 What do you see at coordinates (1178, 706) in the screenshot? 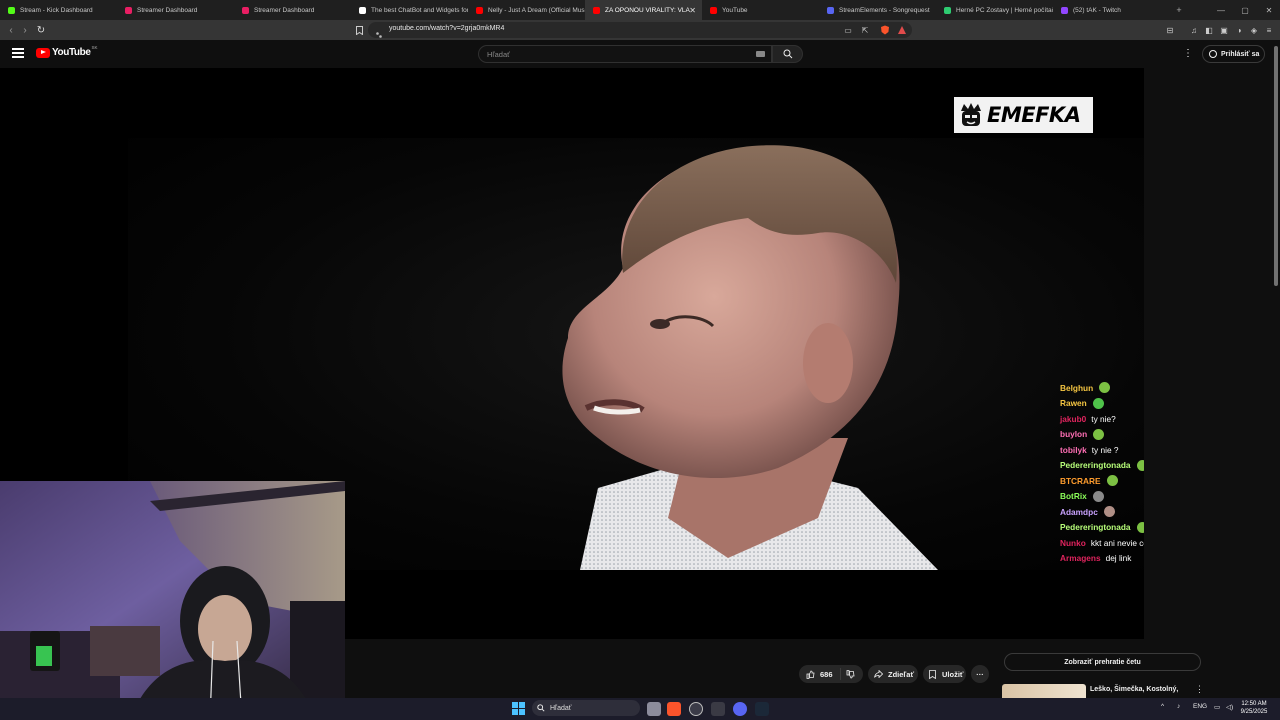
I see `microphone-icon: ♪` at bounding box center [1178, 706].